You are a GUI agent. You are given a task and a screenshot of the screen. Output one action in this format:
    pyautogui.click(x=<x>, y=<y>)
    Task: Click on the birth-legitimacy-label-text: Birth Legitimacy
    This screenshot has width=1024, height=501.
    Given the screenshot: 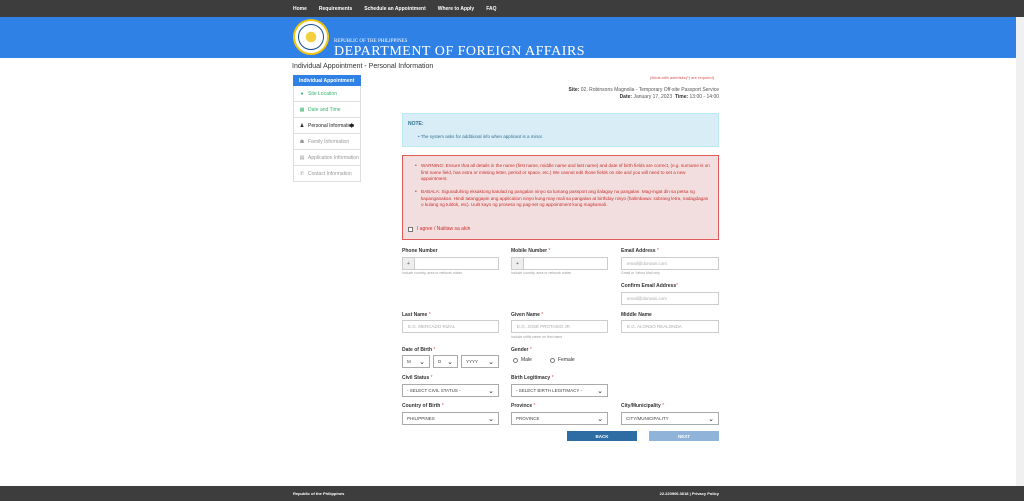 What is the action you would take?
    pyautogui.click(x=531, y=378)
    